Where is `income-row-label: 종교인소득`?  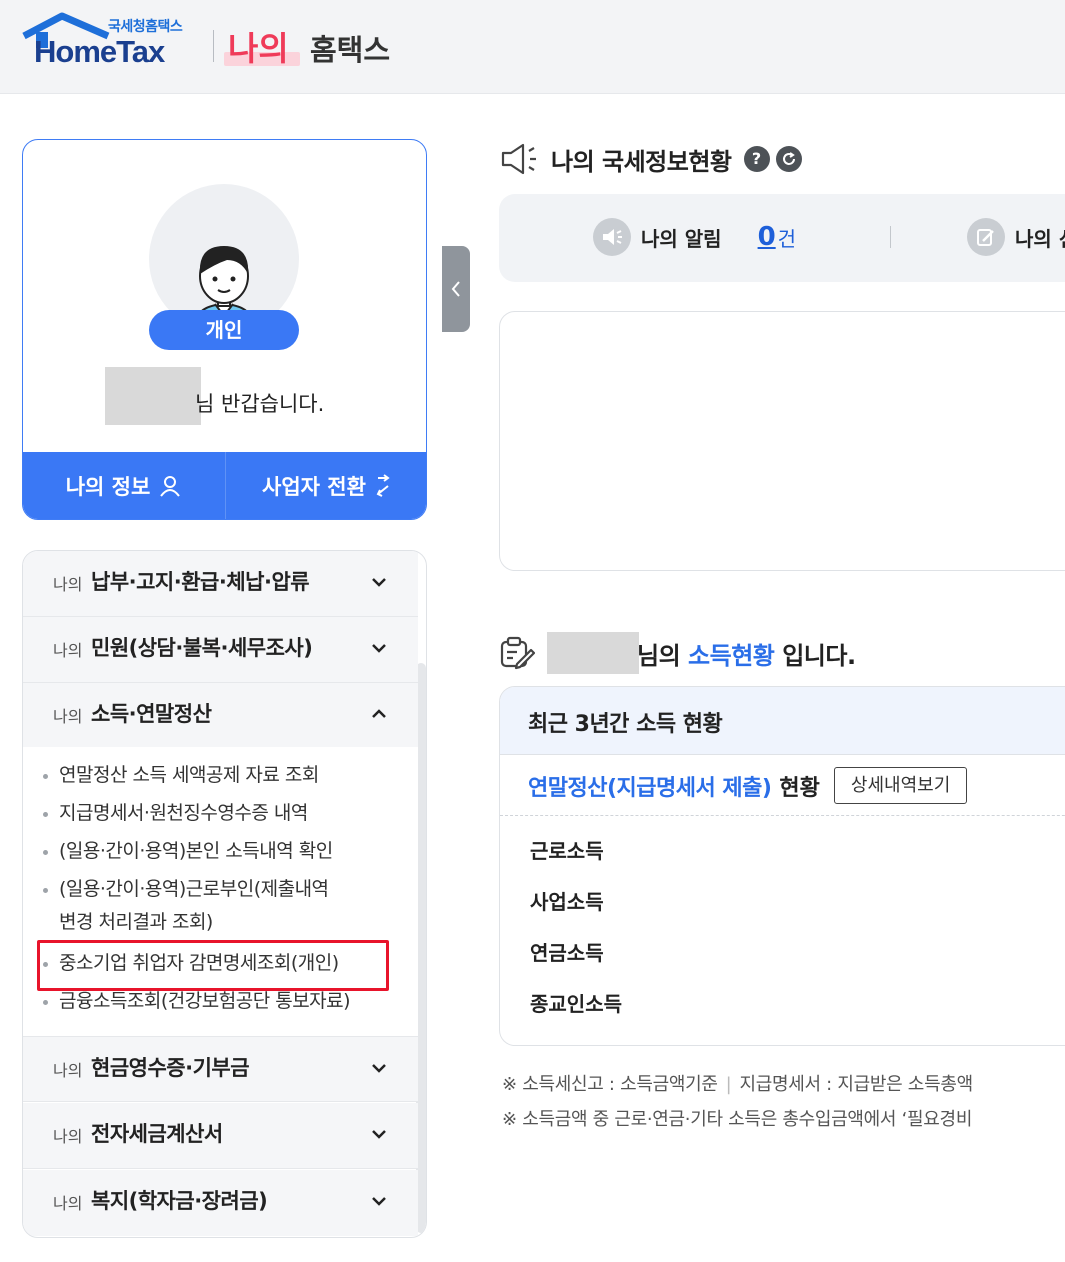 income-row-label: 종교인소득 is located at coordinates (576, 1004).